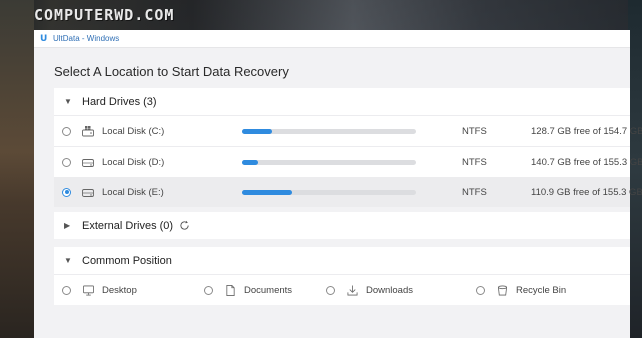 This screenshot has height=338, width=642. Describe the element at coordinates (119, 290) in the screenshot. I see `desktop-label: Desktop` at that location.